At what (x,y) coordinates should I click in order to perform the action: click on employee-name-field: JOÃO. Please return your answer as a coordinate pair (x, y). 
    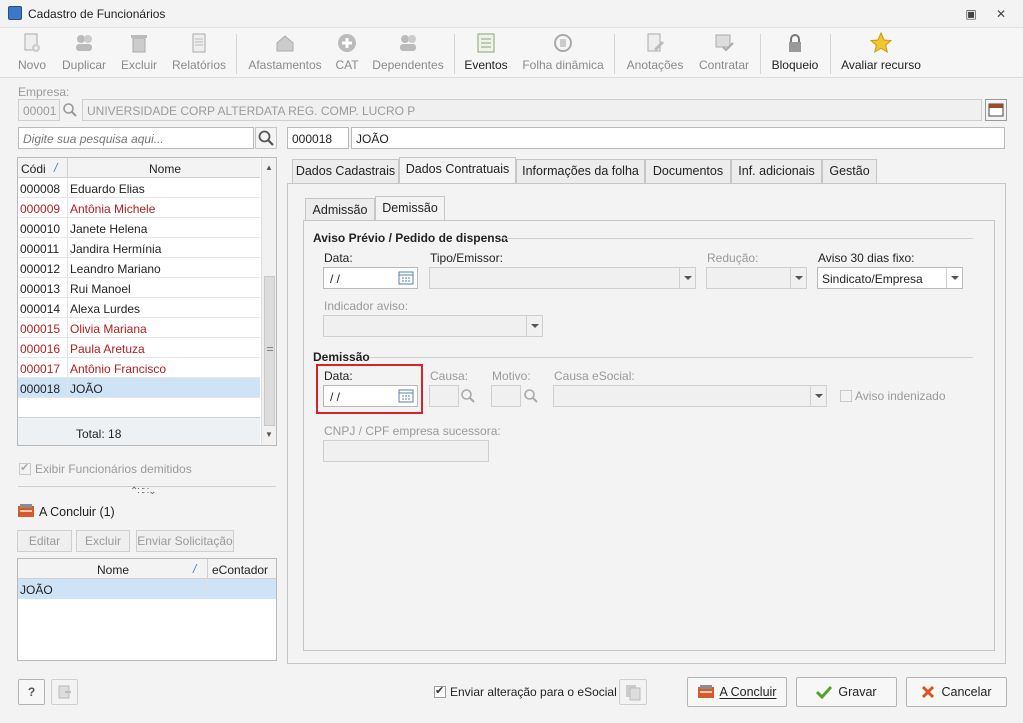
    Looking at the image, I should click on (678, 138).